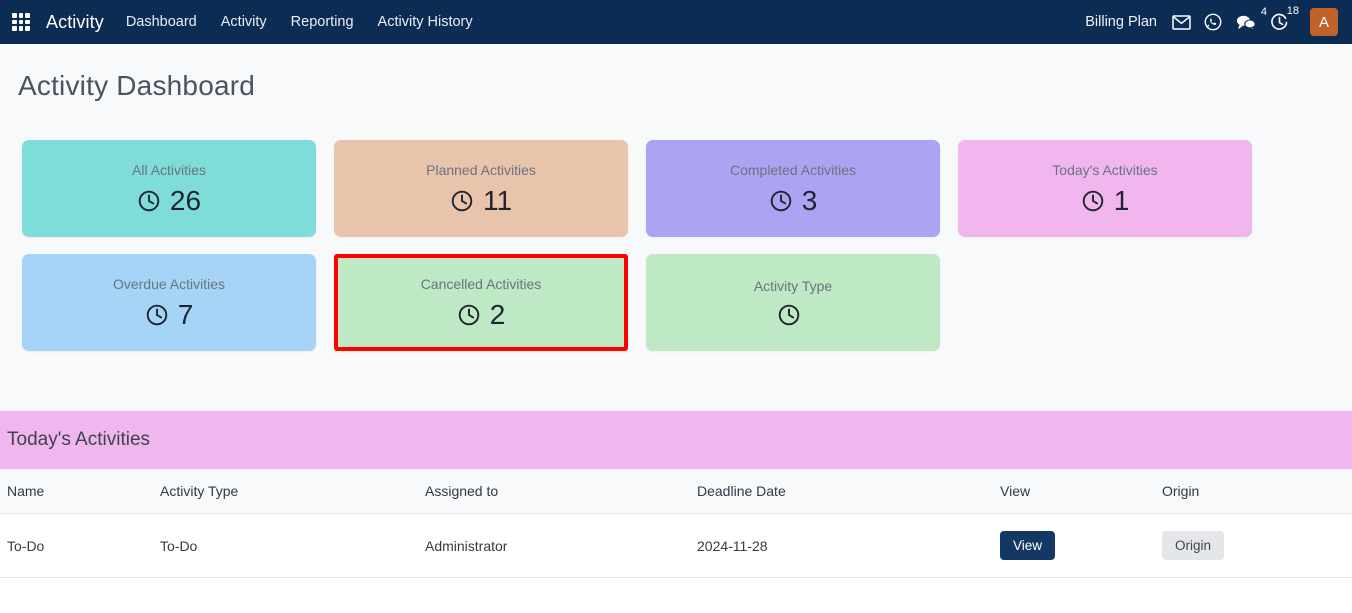 This screenshot has width=1352, height=613. I want to click on card-value-group: 2, so click(481, 314).